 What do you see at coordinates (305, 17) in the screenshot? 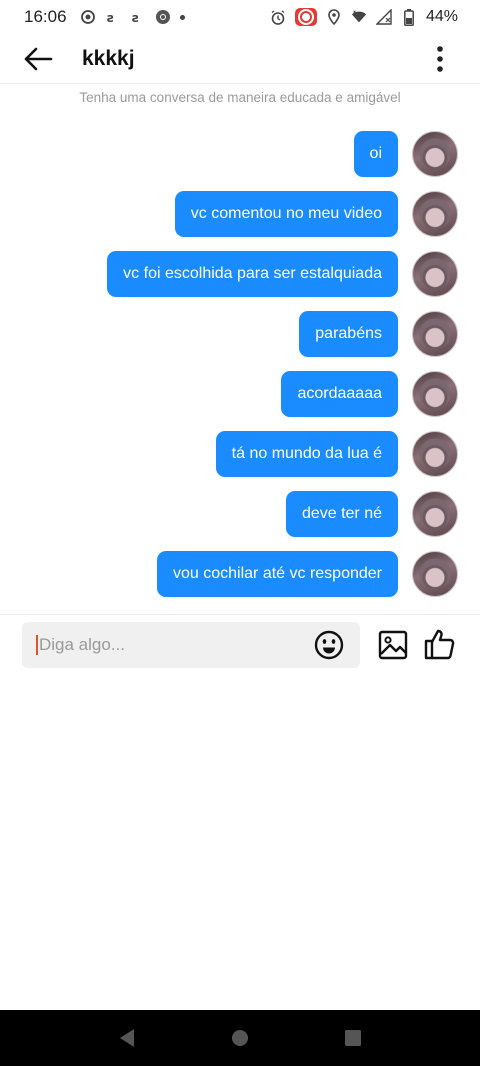
I see `screen-record-icon` at bounding box center [305, 17].